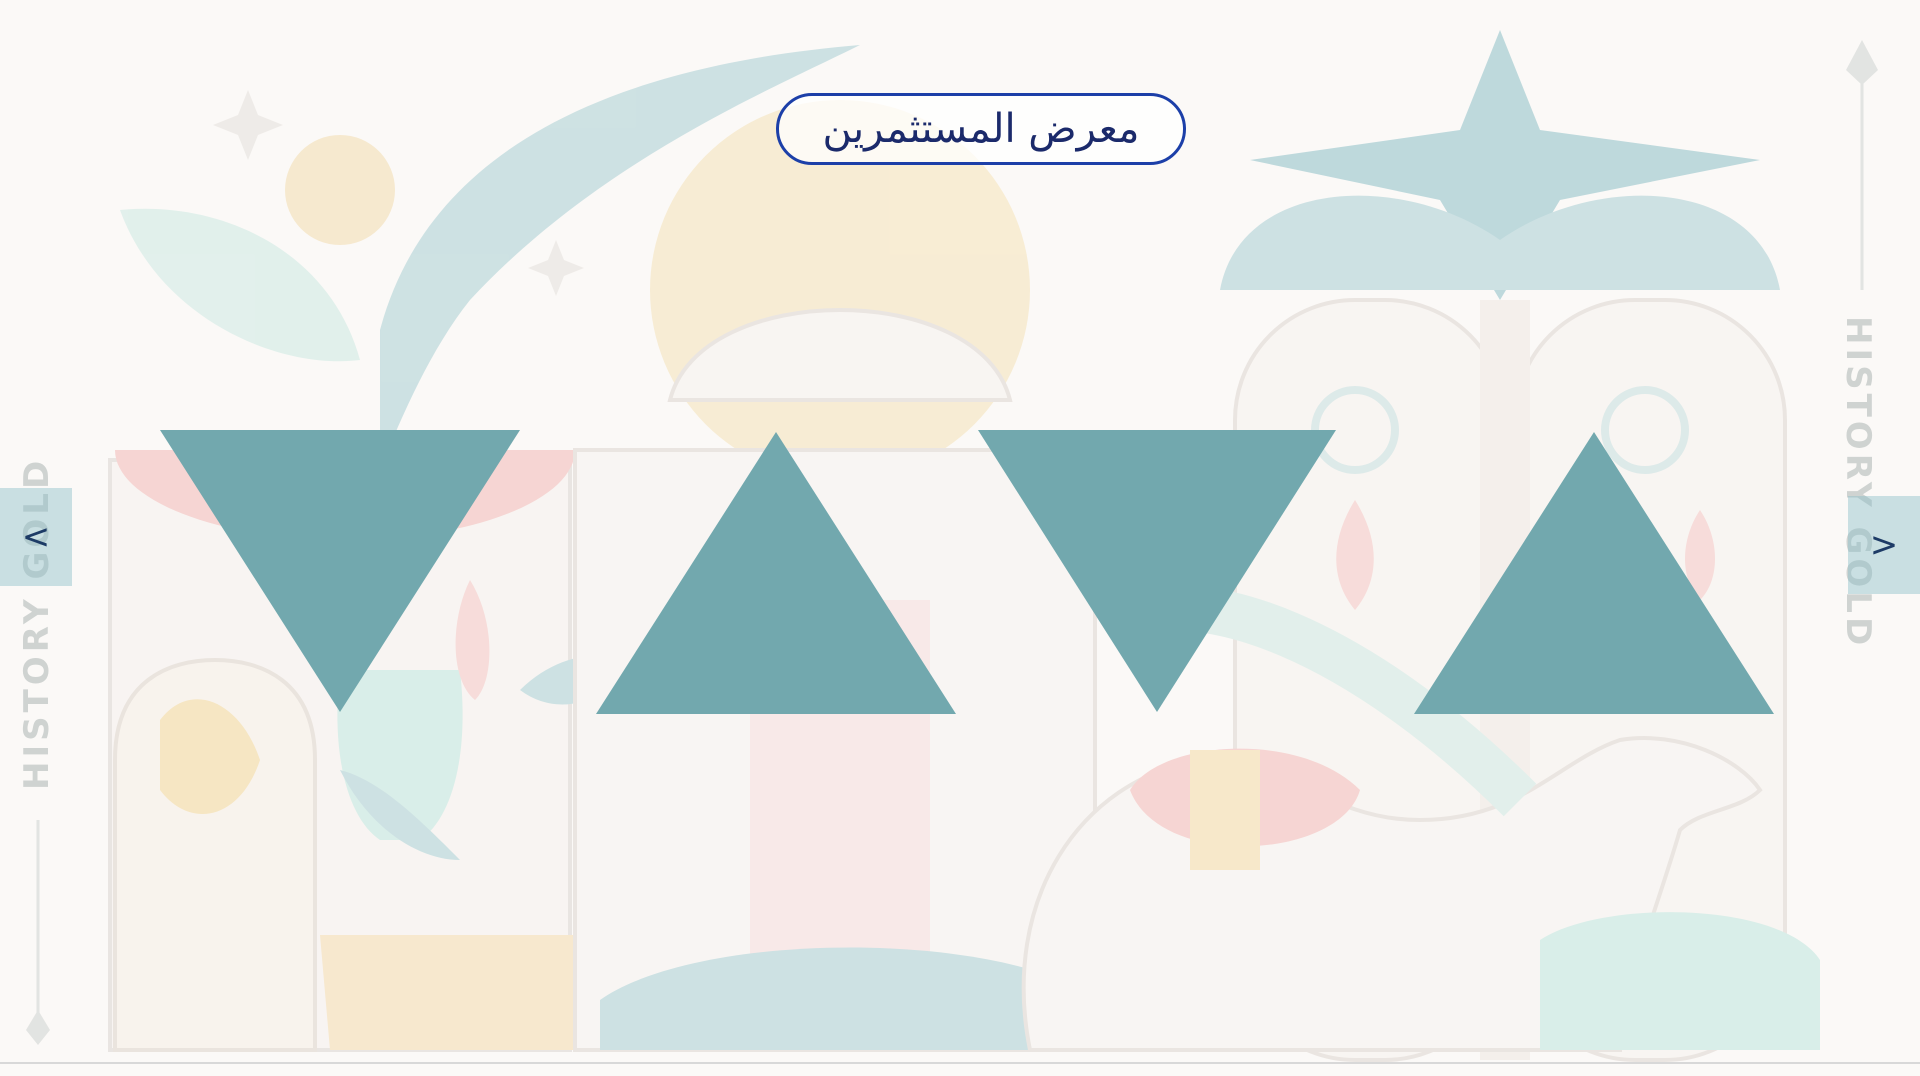 The width and height of the screenshot is (1920, 1076). Describe the element at coordinates (36, 537) in the screenshot. I see `previous-button: <` at that location.